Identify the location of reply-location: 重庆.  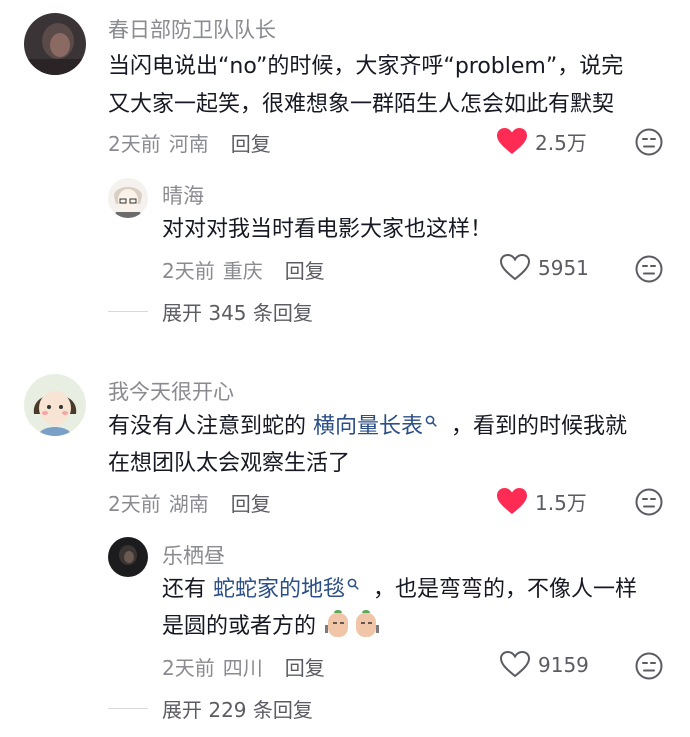
(242, 271).